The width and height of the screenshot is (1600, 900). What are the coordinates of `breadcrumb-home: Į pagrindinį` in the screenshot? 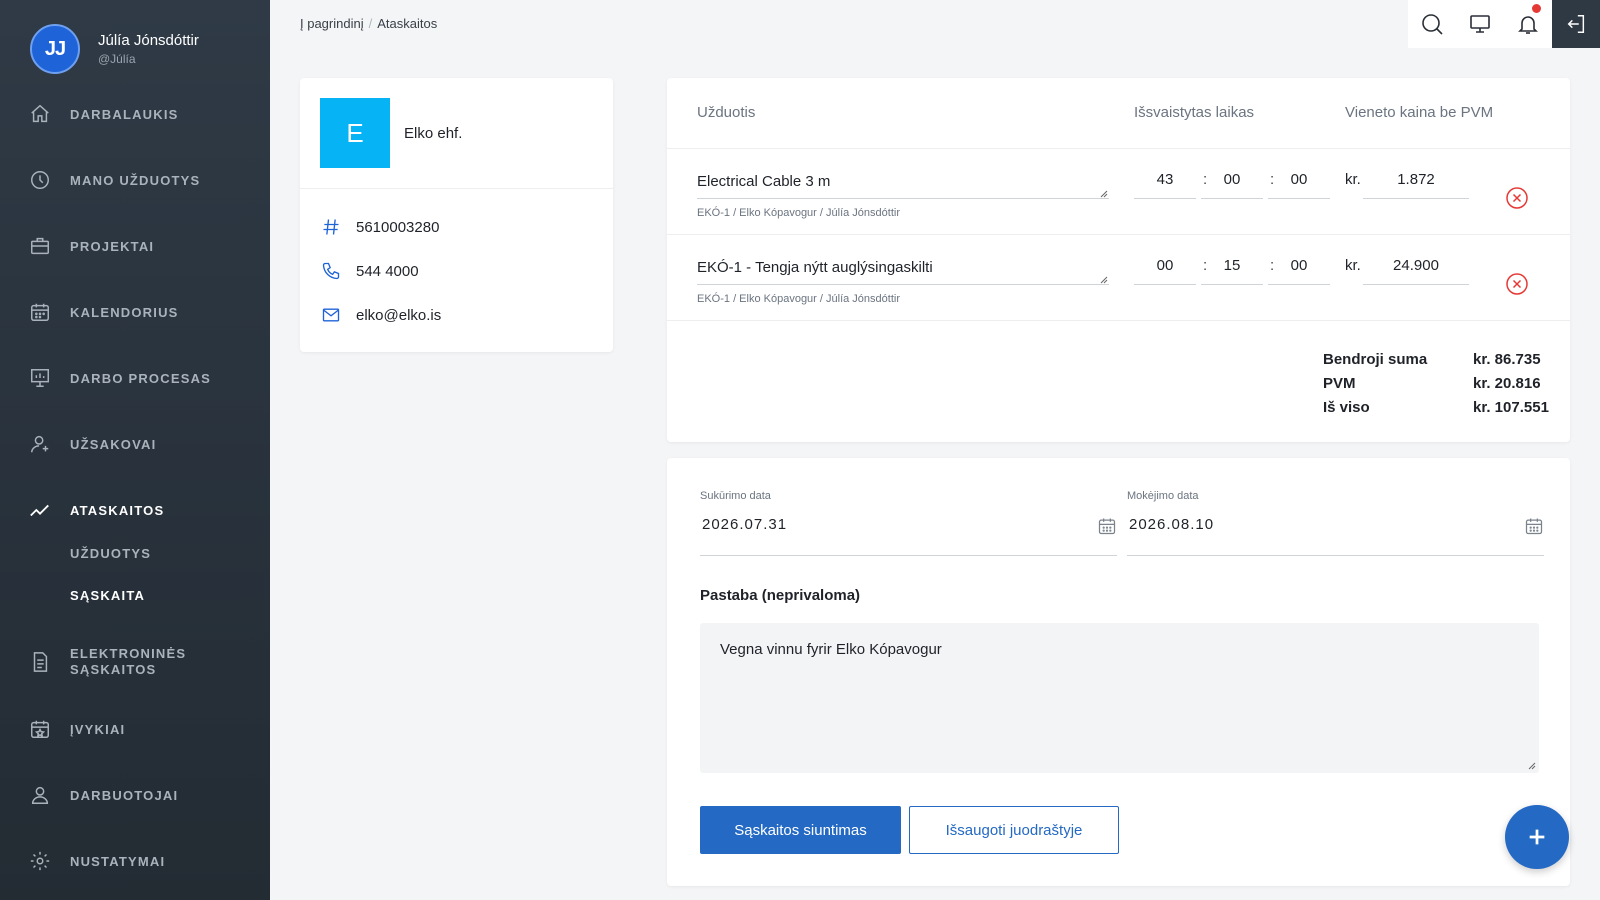 It's located at (332, 23).